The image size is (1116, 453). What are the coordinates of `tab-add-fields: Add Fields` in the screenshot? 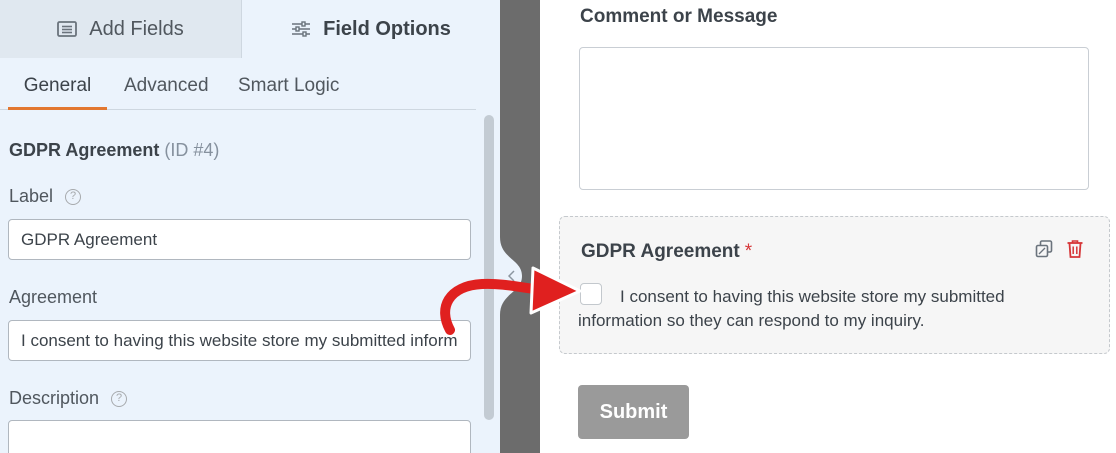 It's located at (121, 29).